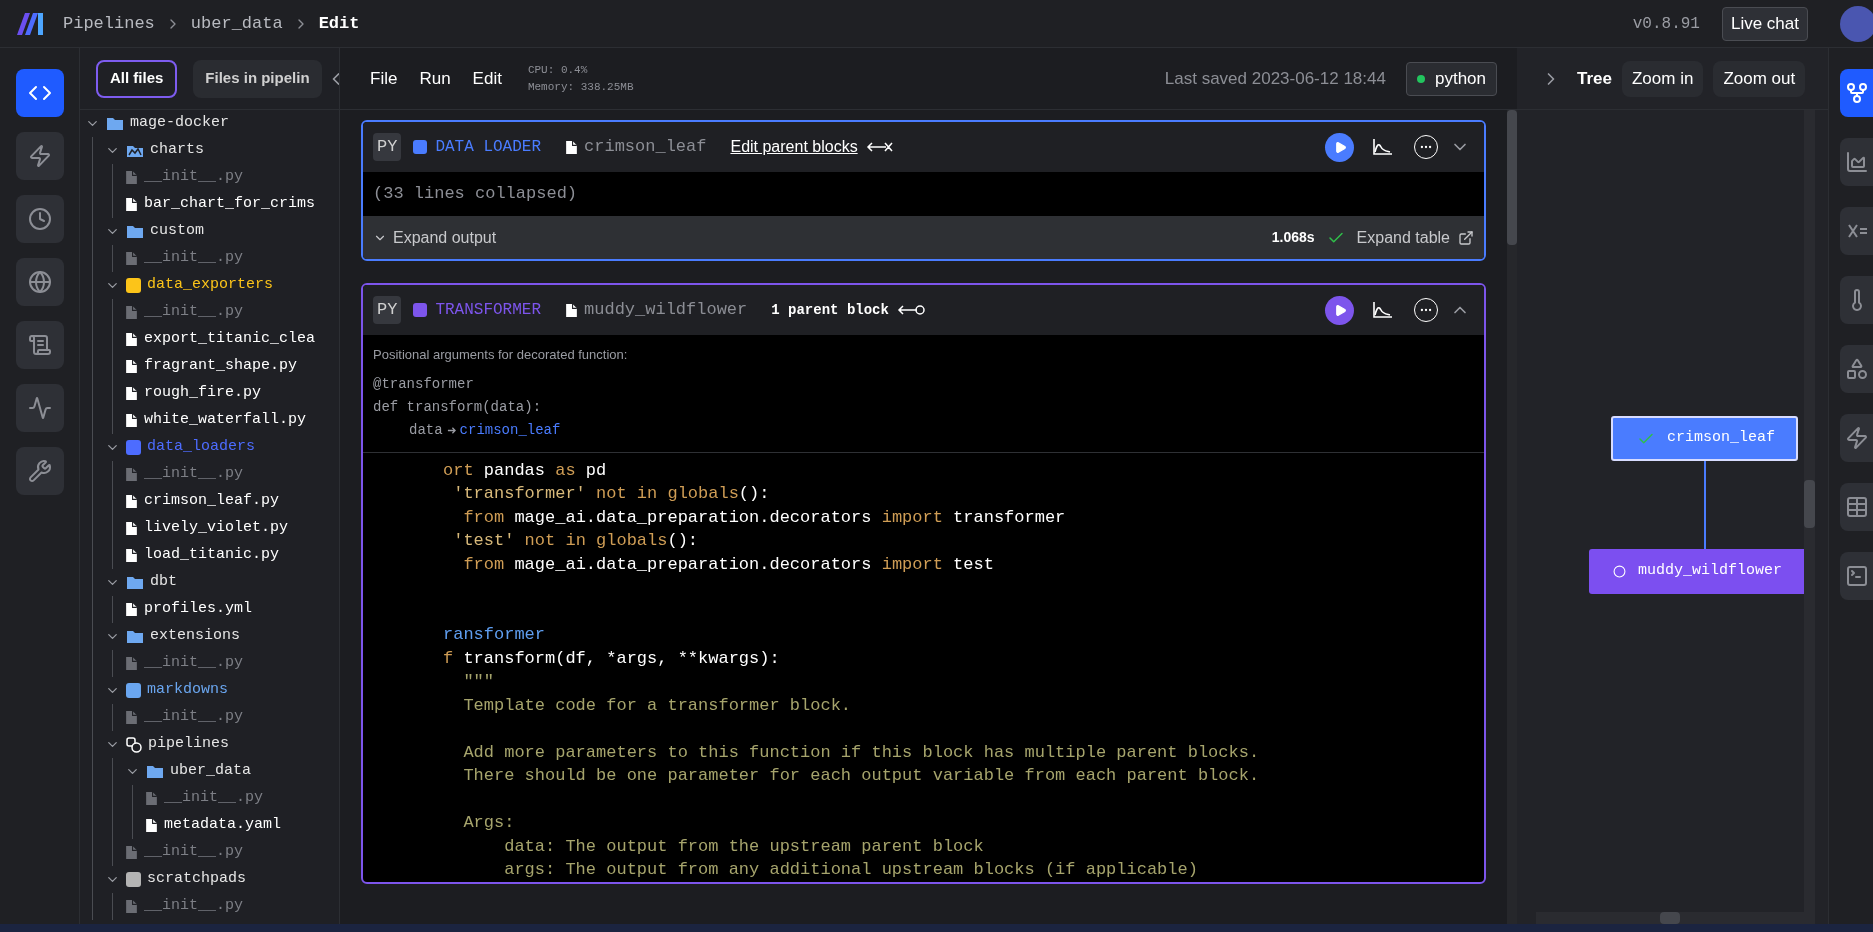 This screenshot has width=1873, height=932. What do you see at coordinates (203, 393) in the screenshot?
I see `file-name: rough_fire.py` at bounding box center [203, 393].